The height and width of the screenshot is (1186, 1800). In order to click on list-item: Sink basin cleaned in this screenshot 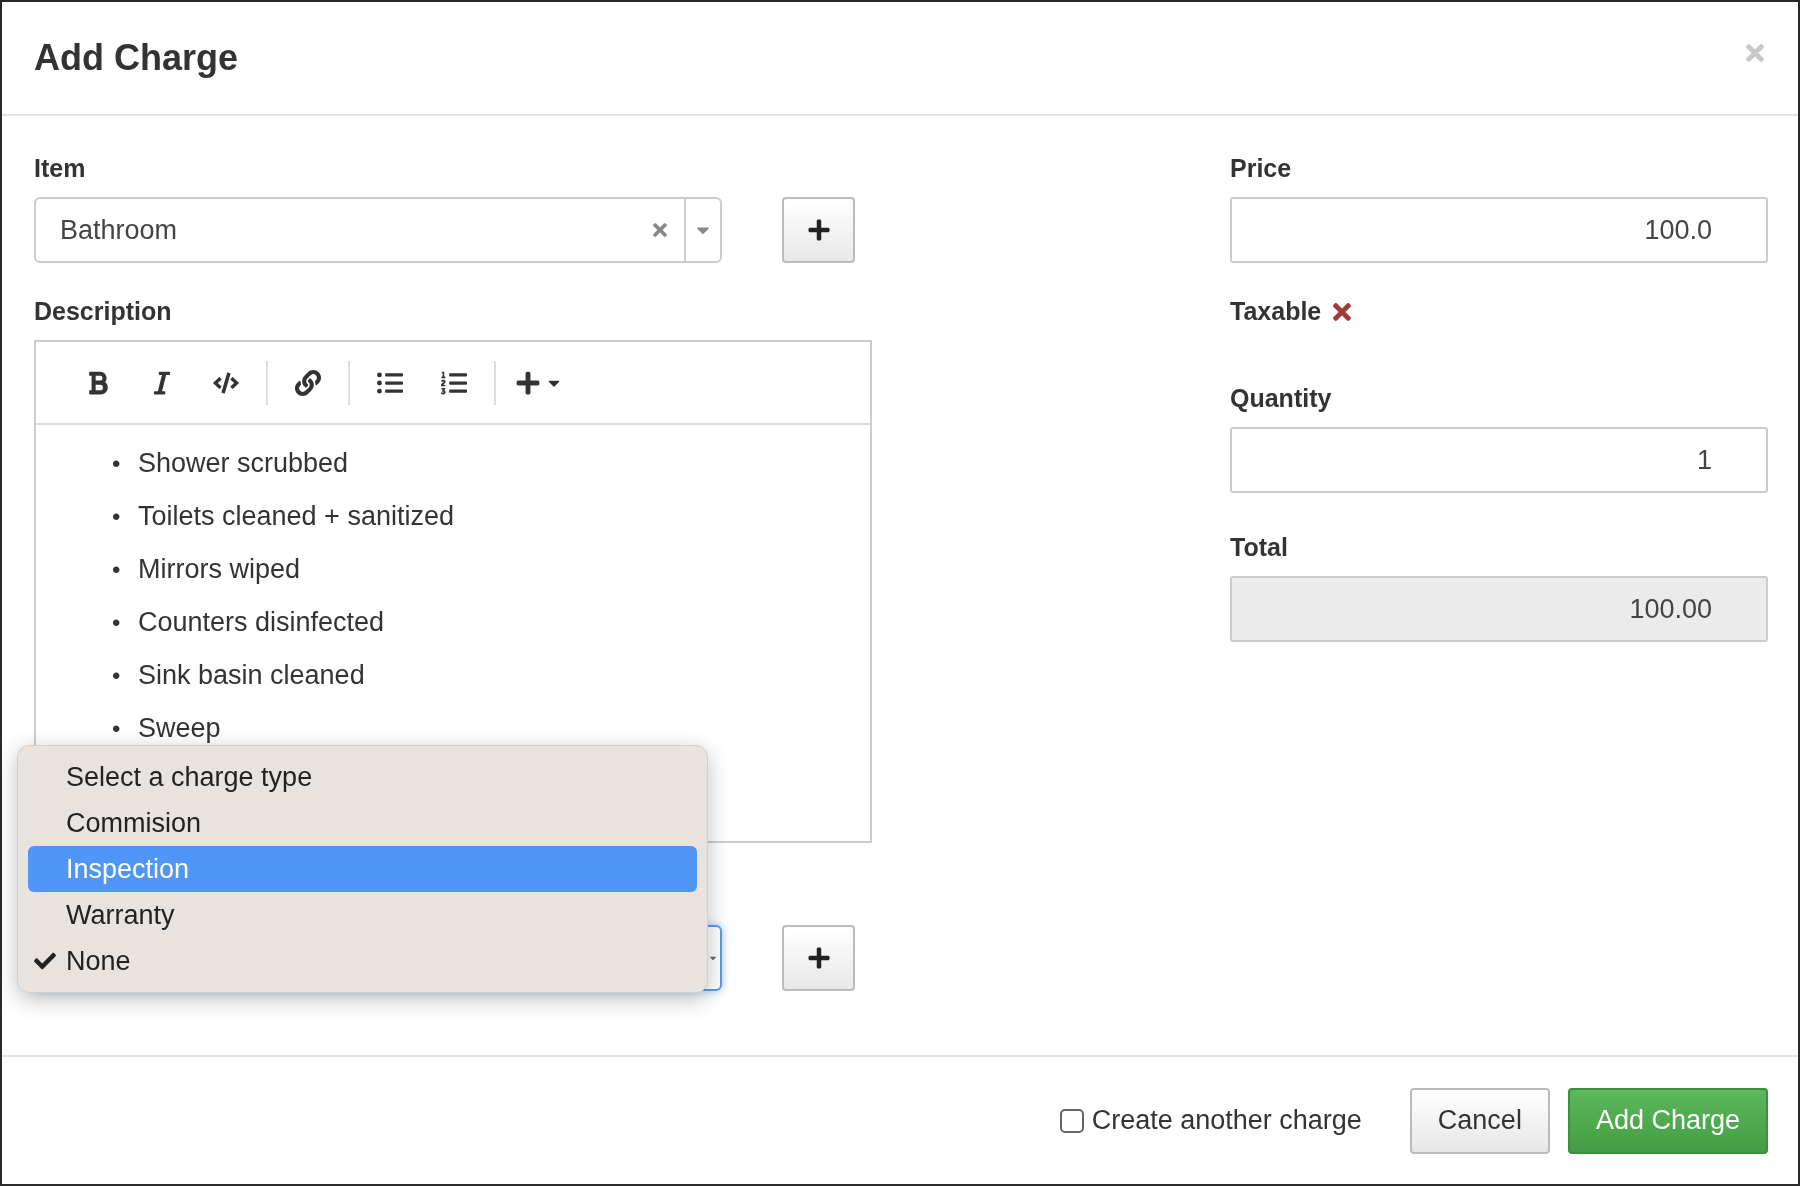, I will do `click(251, 675)`.